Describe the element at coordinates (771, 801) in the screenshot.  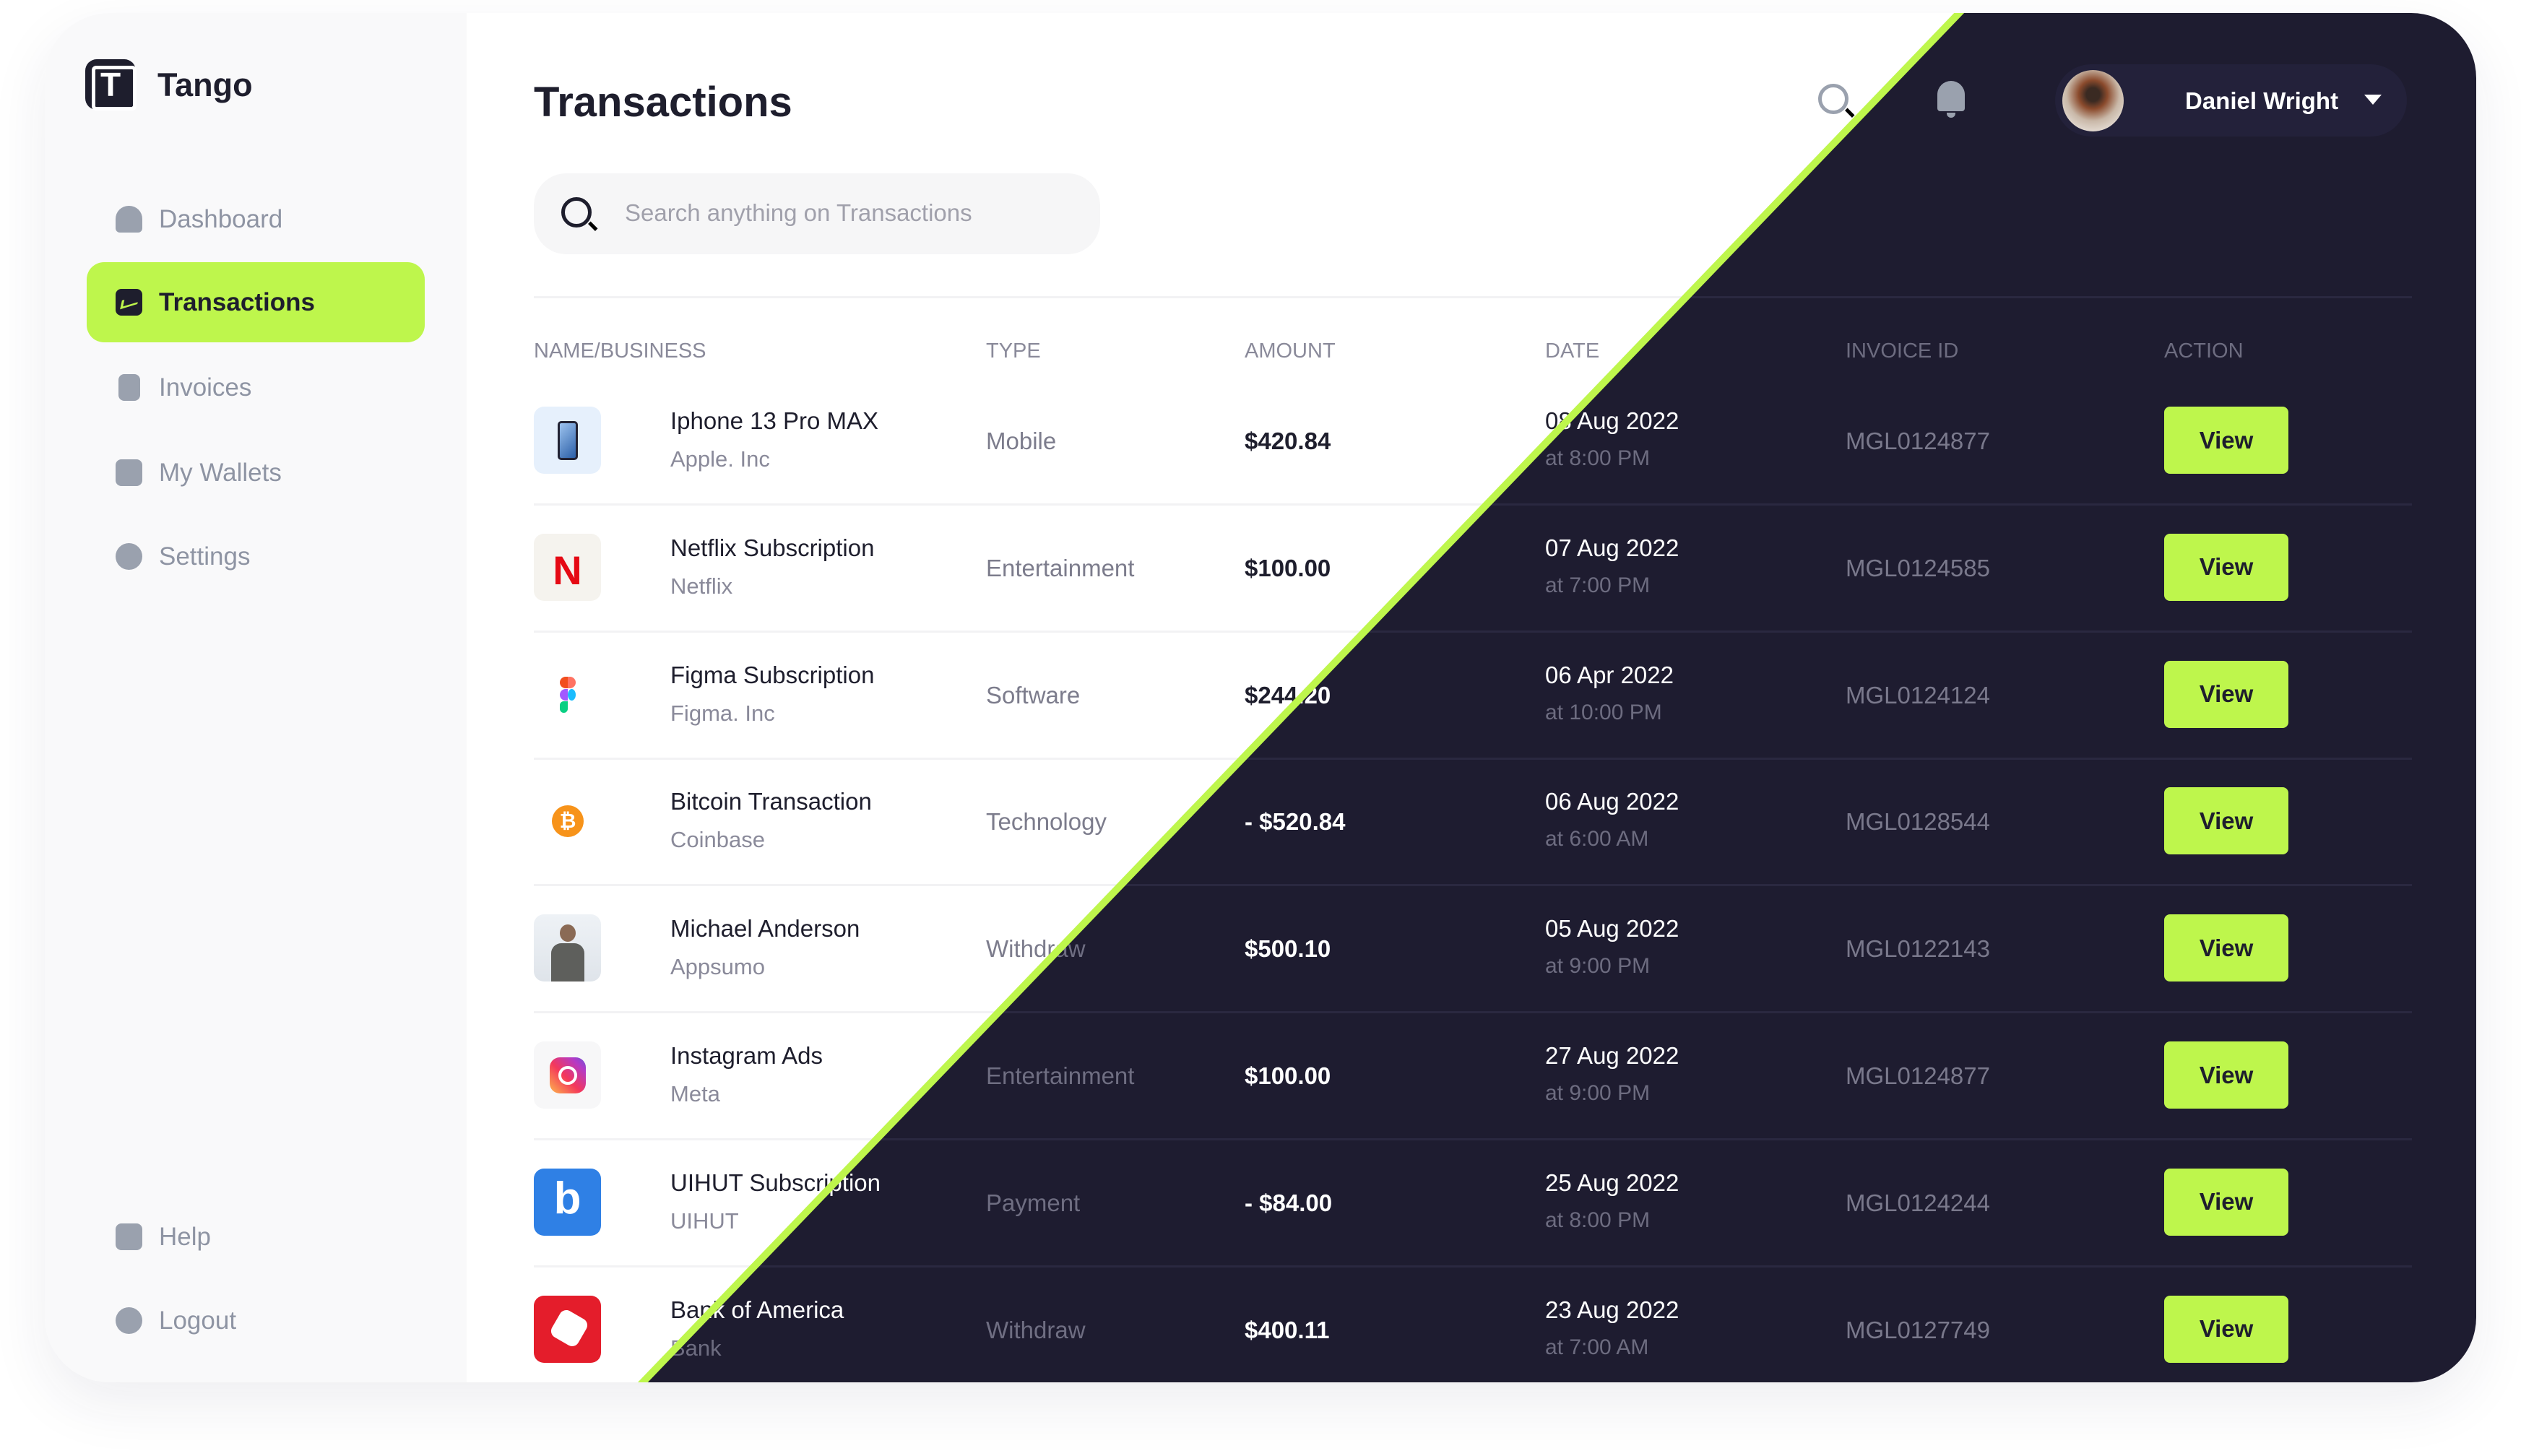
I see `transaction-name: Bitcoin Transaction` at that location.